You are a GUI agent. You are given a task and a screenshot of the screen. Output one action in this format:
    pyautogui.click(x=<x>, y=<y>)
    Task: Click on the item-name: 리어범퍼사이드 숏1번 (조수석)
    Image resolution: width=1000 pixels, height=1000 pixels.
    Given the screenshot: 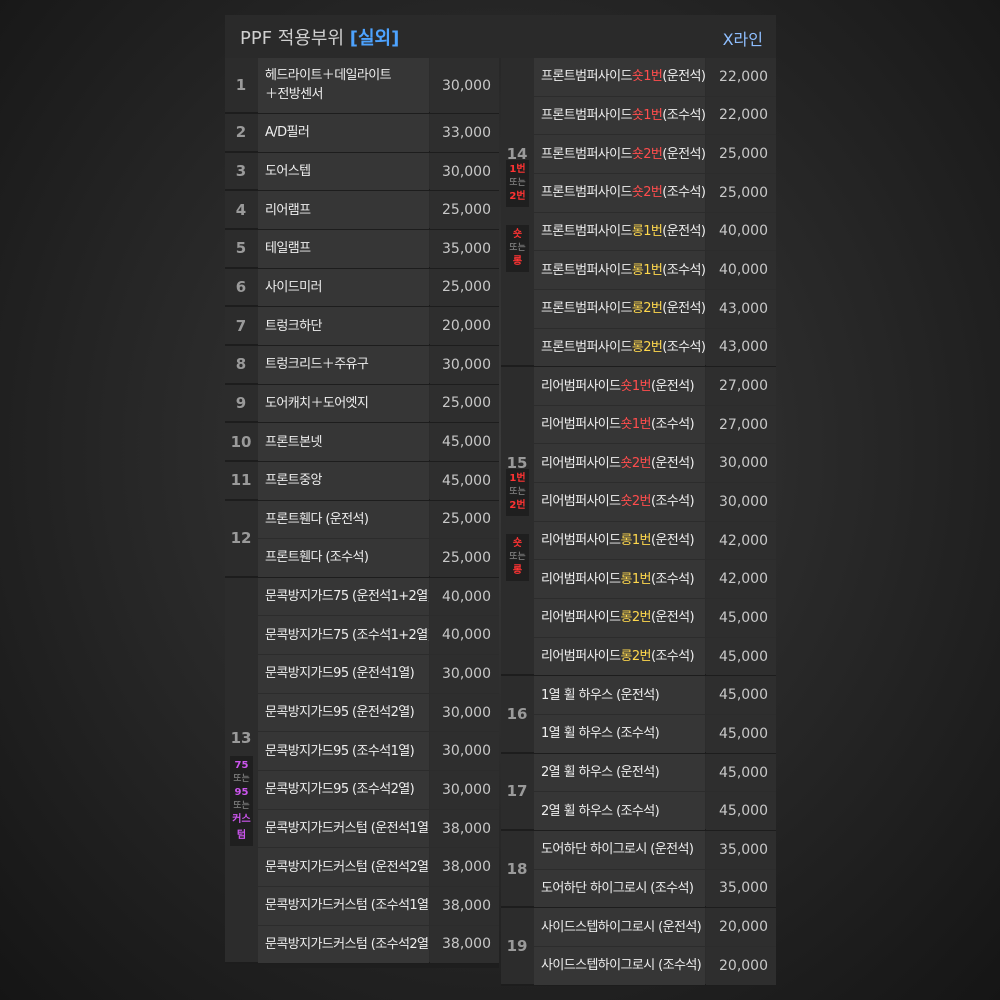 What is the action you would take?
    pyautogui.click(x=619, y=424)
    